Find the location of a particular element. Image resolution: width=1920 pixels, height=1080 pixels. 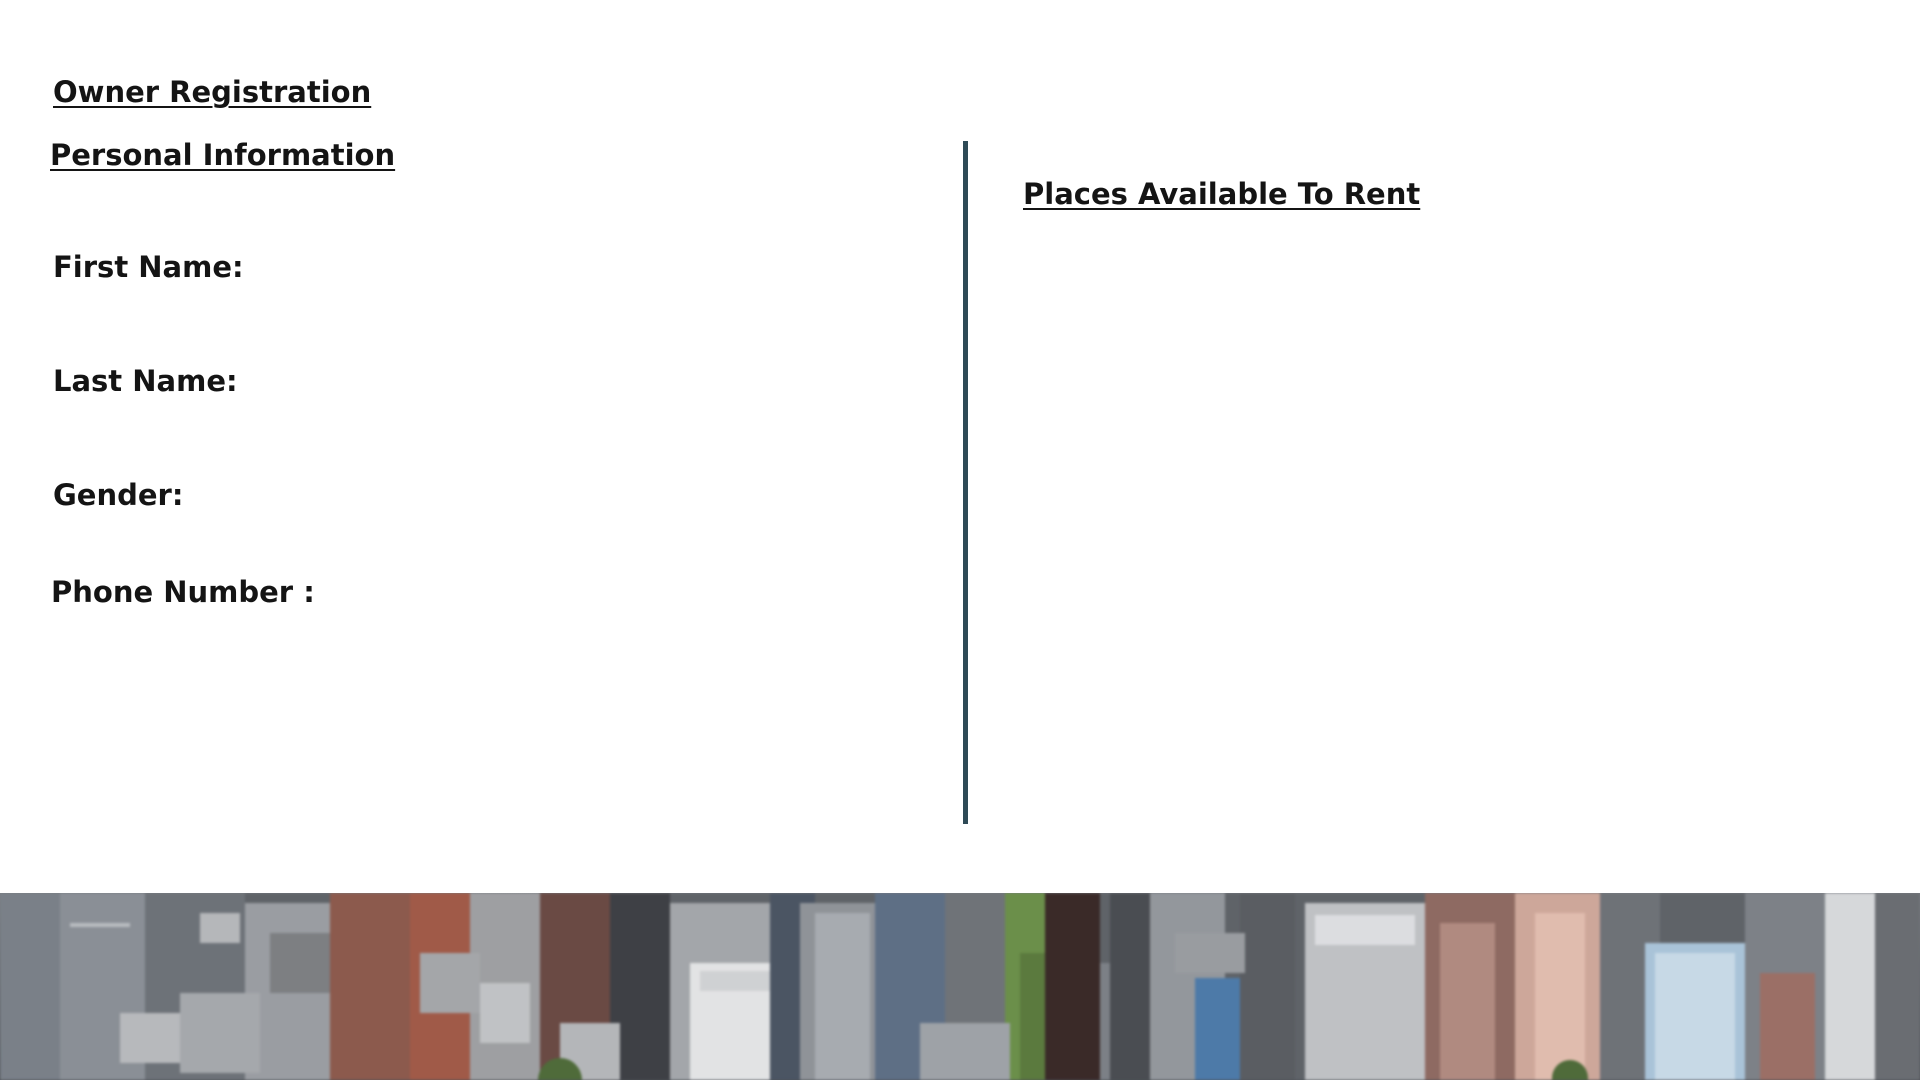

gender-label: Gender: is located at coordinates (118, 495).